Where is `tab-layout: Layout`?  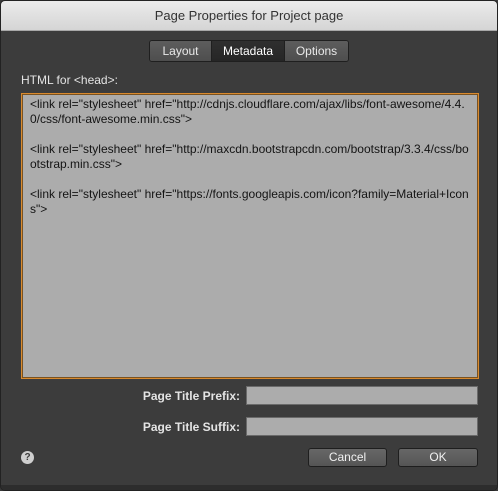
tab-layout: Layout is located at coordinates (180, 51).